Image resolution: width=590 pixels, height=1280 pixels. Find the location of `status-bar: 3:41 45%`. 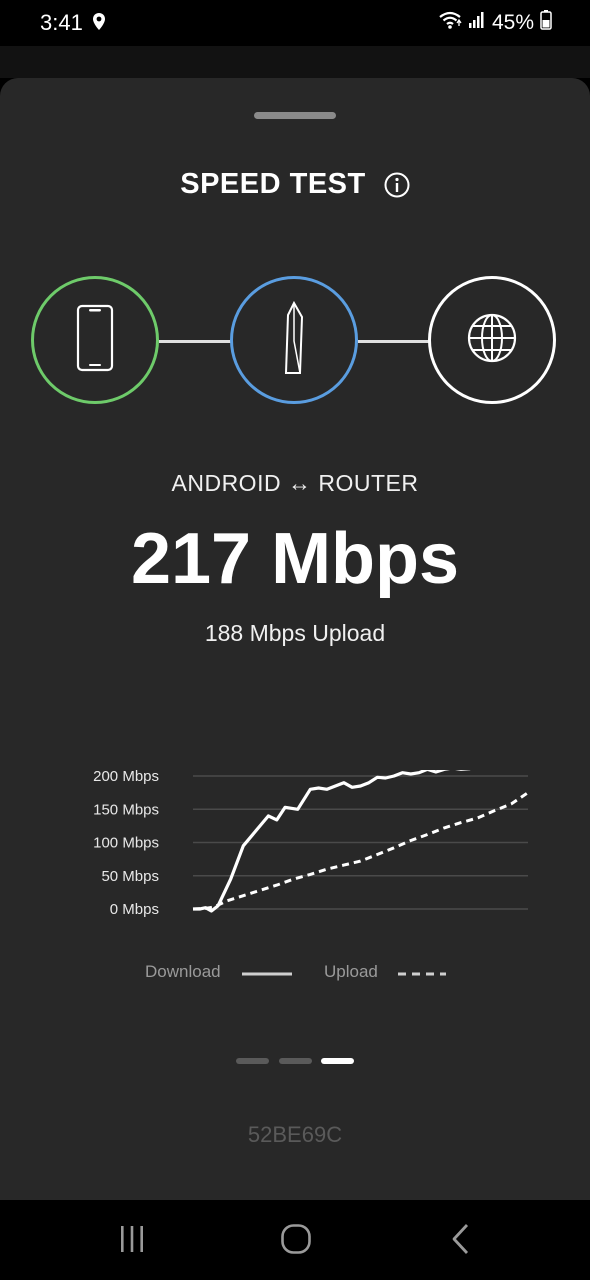

status-bar: 3:41 45% is located at coordinates (295, 23).